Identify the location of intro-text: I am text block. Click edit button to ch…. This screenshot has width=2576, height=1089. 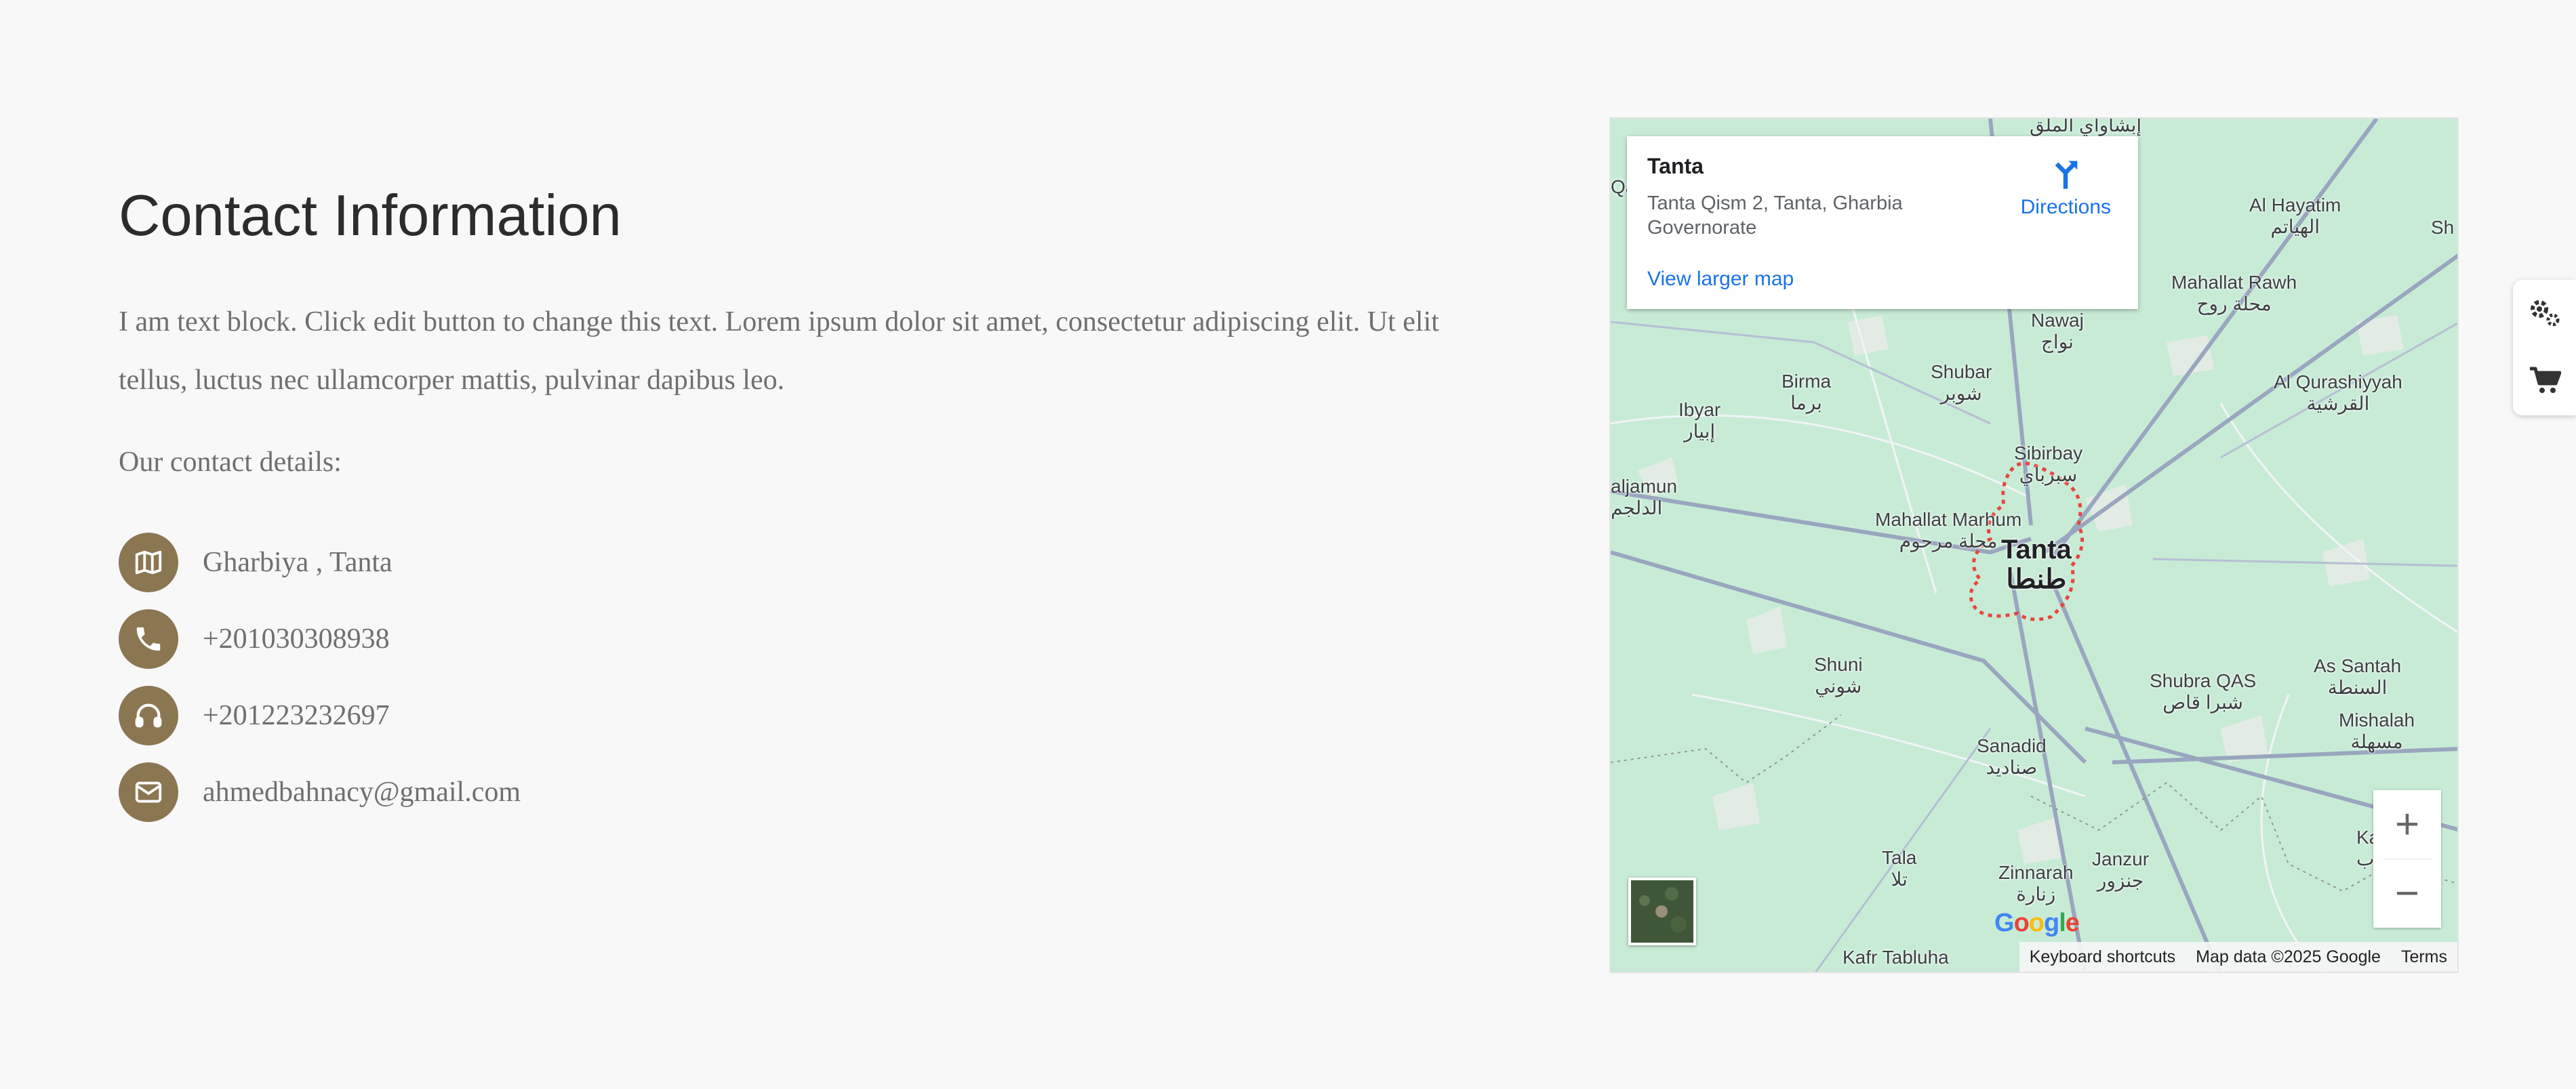
(779, 351).